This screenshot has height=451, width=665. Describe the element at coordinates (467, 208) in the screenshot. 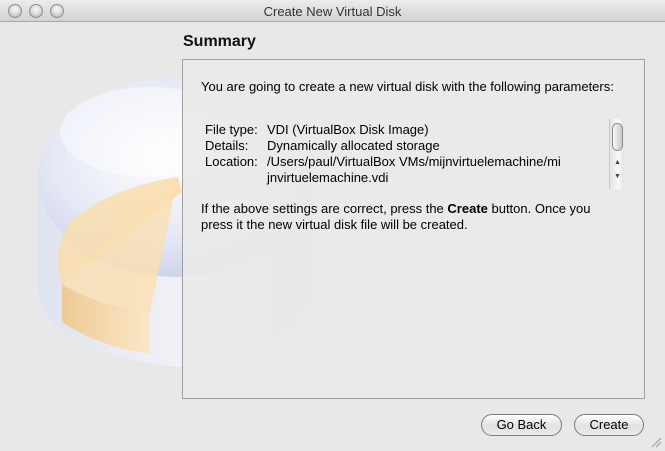

I see `confirm-bold: Create` at that location.